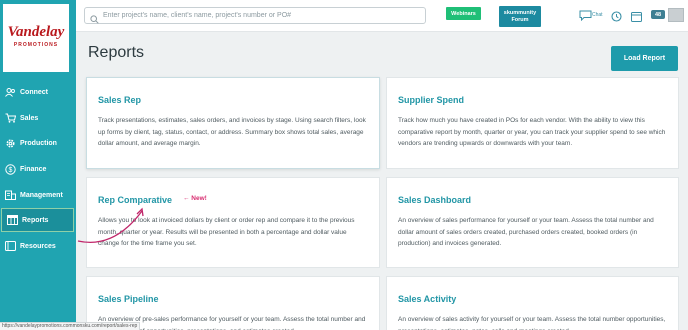 This screenshot has width=688, height=330. What do you see at coordinates (33, 169) in the screenshot?
I see `sidebar-item-label: Finance` at bounding box center [33, 169].